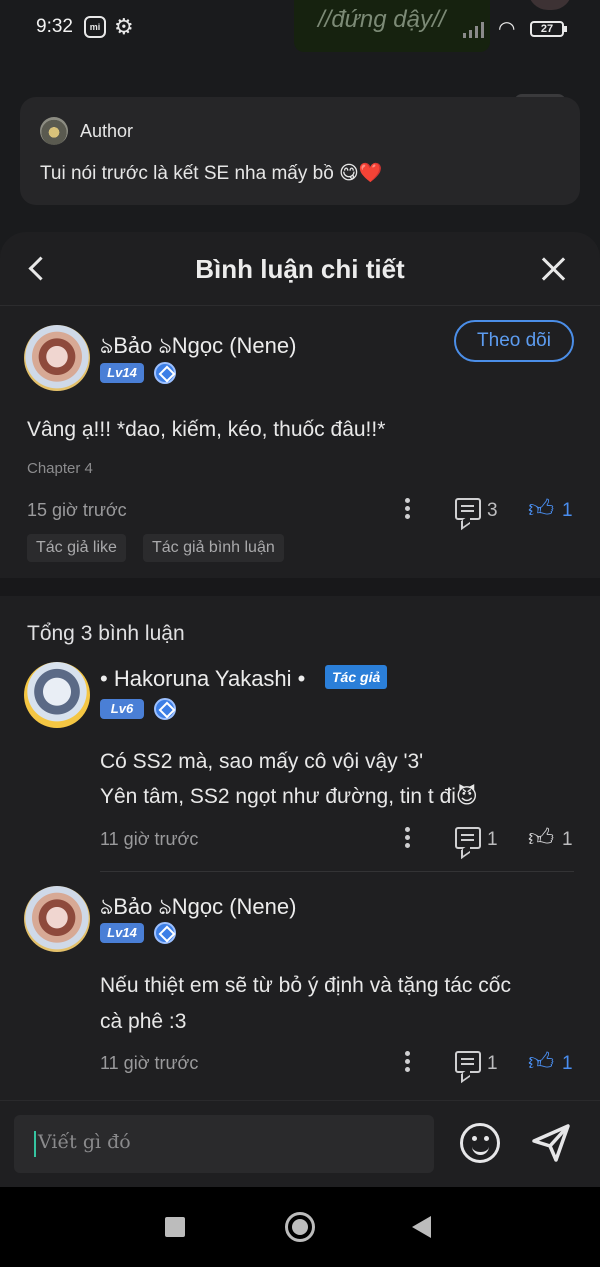 The width and height of the screenshot is (600, 1267). What do you see at coordinates (421, 1227) in the screenshot?
I see `system-back-button` at bounding box center [421, 1227].